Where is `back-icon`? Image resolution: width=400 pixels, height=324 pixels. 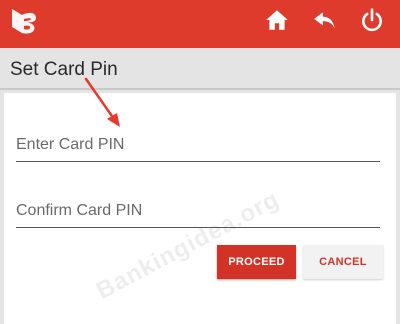
back-icon is located at coordinates (325, 20).